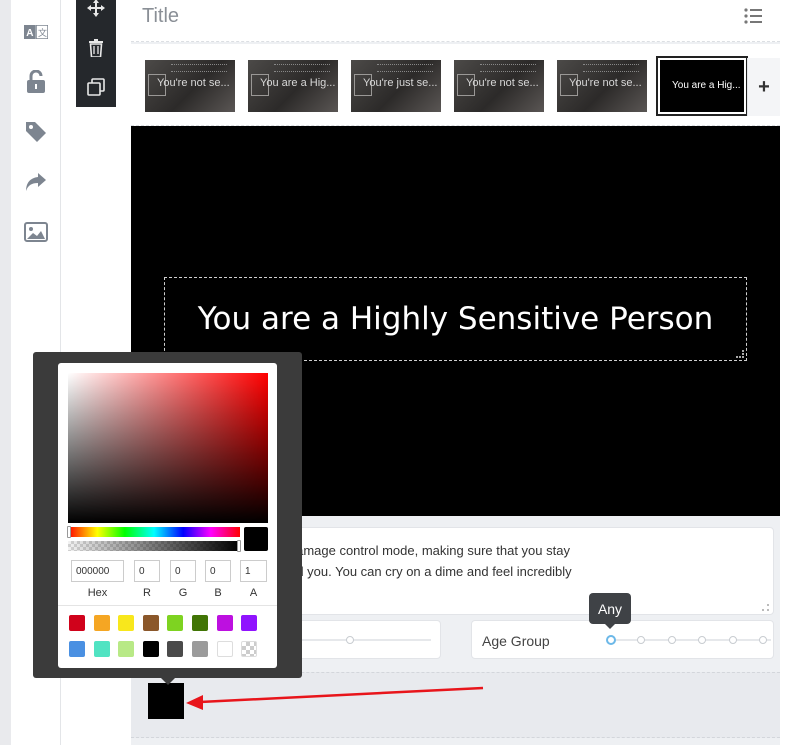 The width and height of the screenshot is (796, 745). I want to click on b-label: B, so click(218, 593).